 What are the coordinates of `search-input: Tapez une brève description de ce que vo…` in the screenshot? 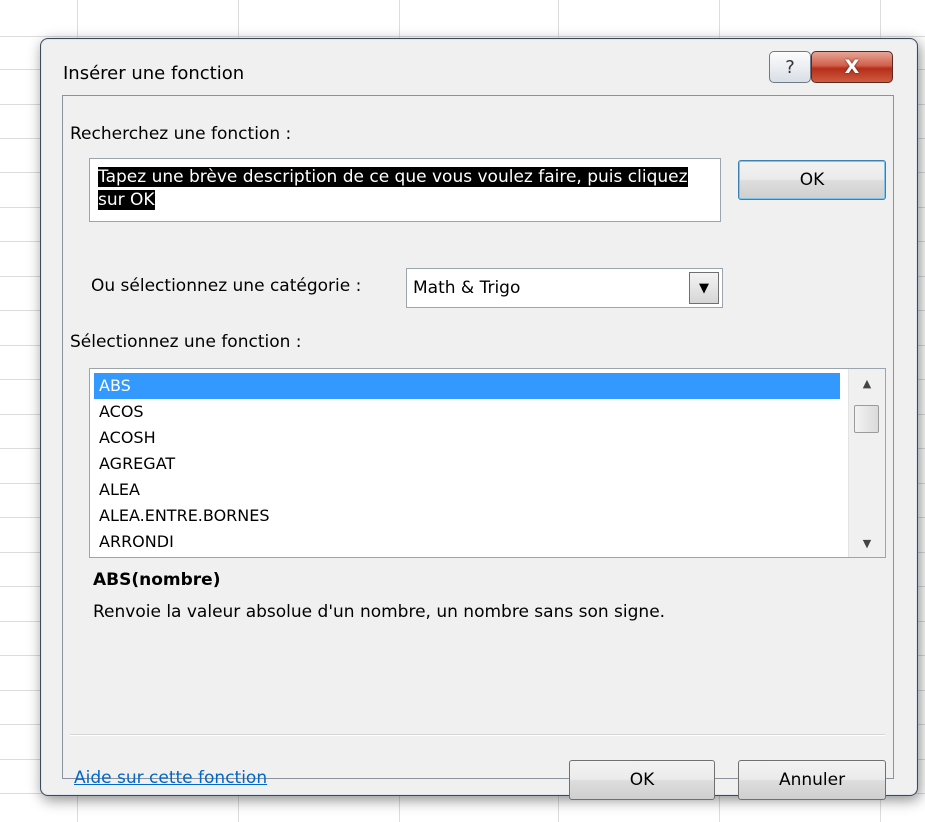 It's located at (405, 190).